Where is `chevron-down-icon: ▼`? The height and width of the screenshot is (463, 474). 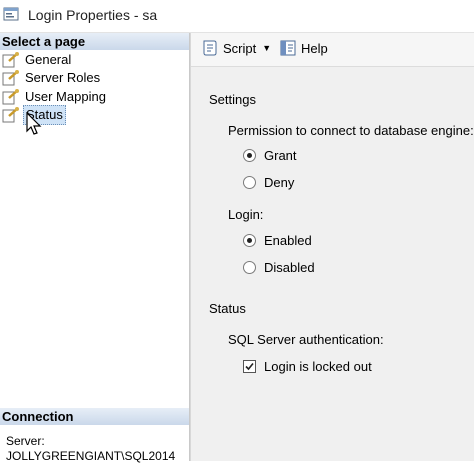 chevron-down-icon: ▼ is located at coordinates (266, 48).